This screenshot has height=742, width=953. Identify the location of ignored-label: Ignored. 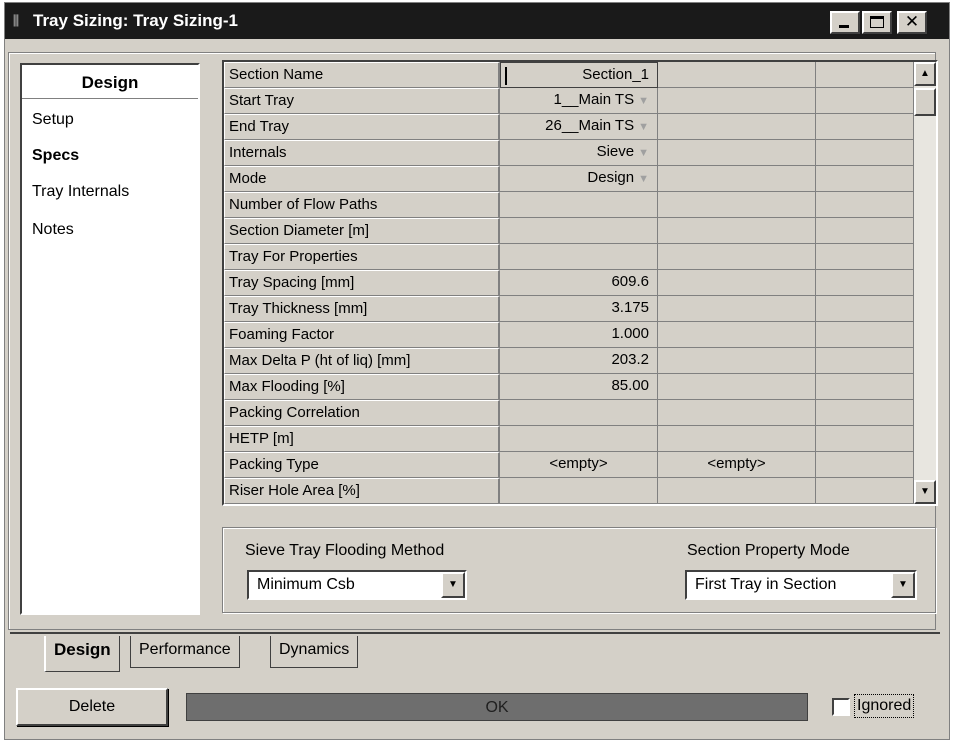
(884, 706).